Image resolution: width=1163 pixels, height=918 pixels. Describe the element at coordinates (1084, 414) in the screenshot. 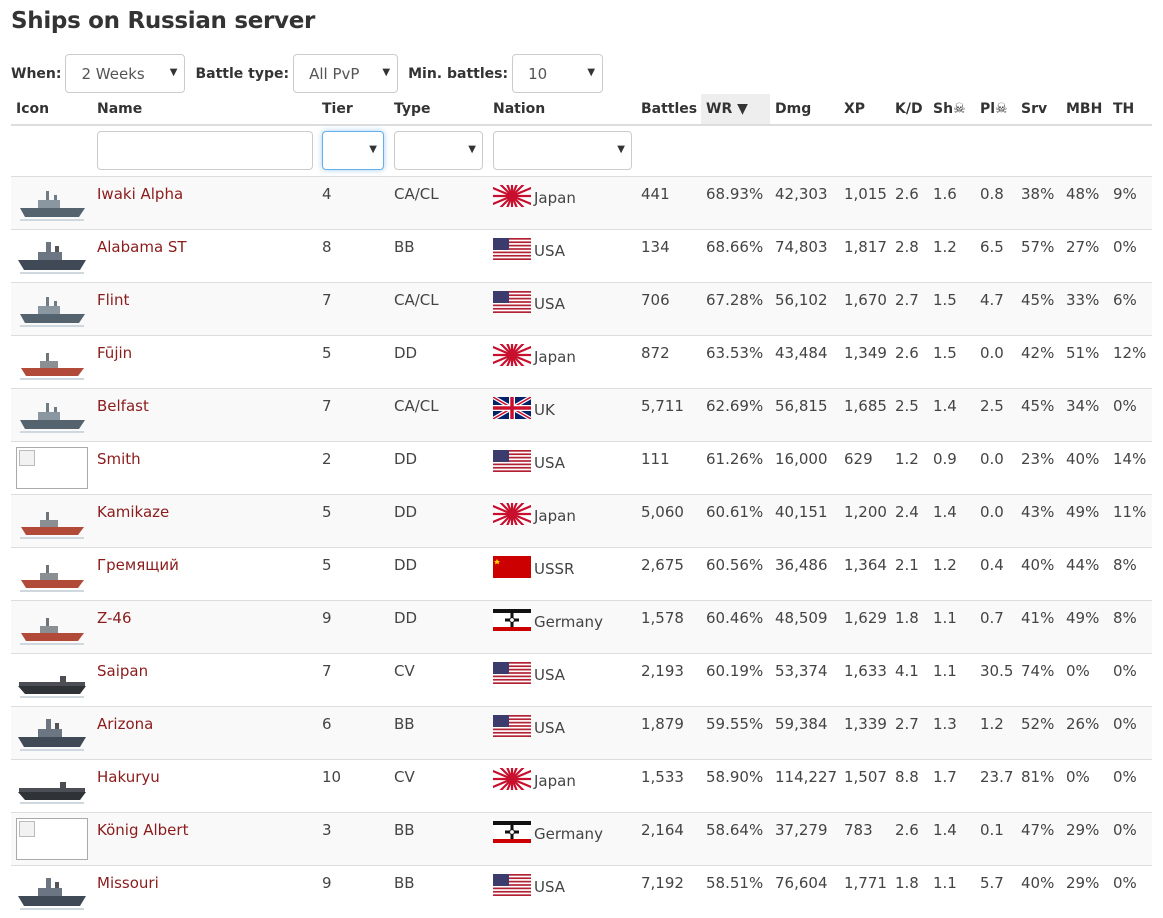

I see `mbh-cell: 34%` at that location.